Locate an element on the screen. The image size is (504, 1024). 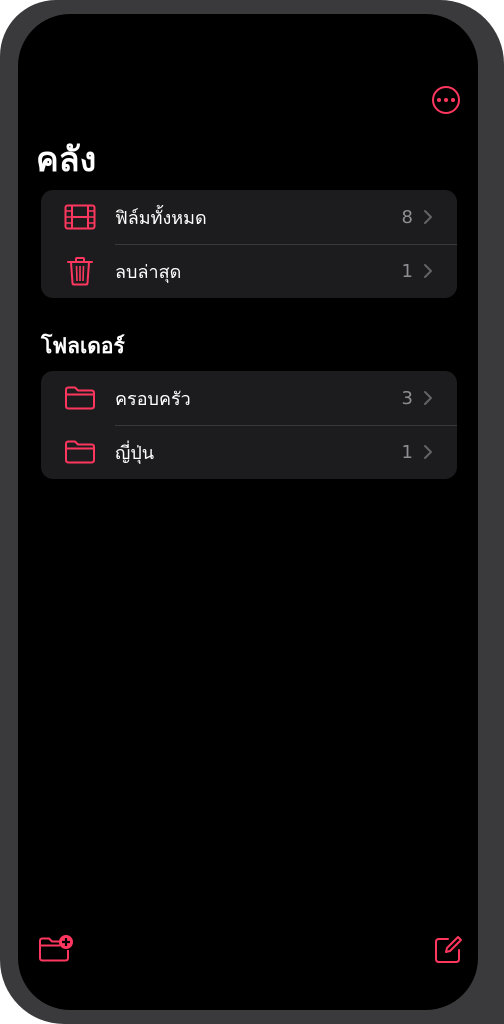
list-item-all-films: ฟิล์มทั้งหมด 8 is located at coordinates (249, 217).